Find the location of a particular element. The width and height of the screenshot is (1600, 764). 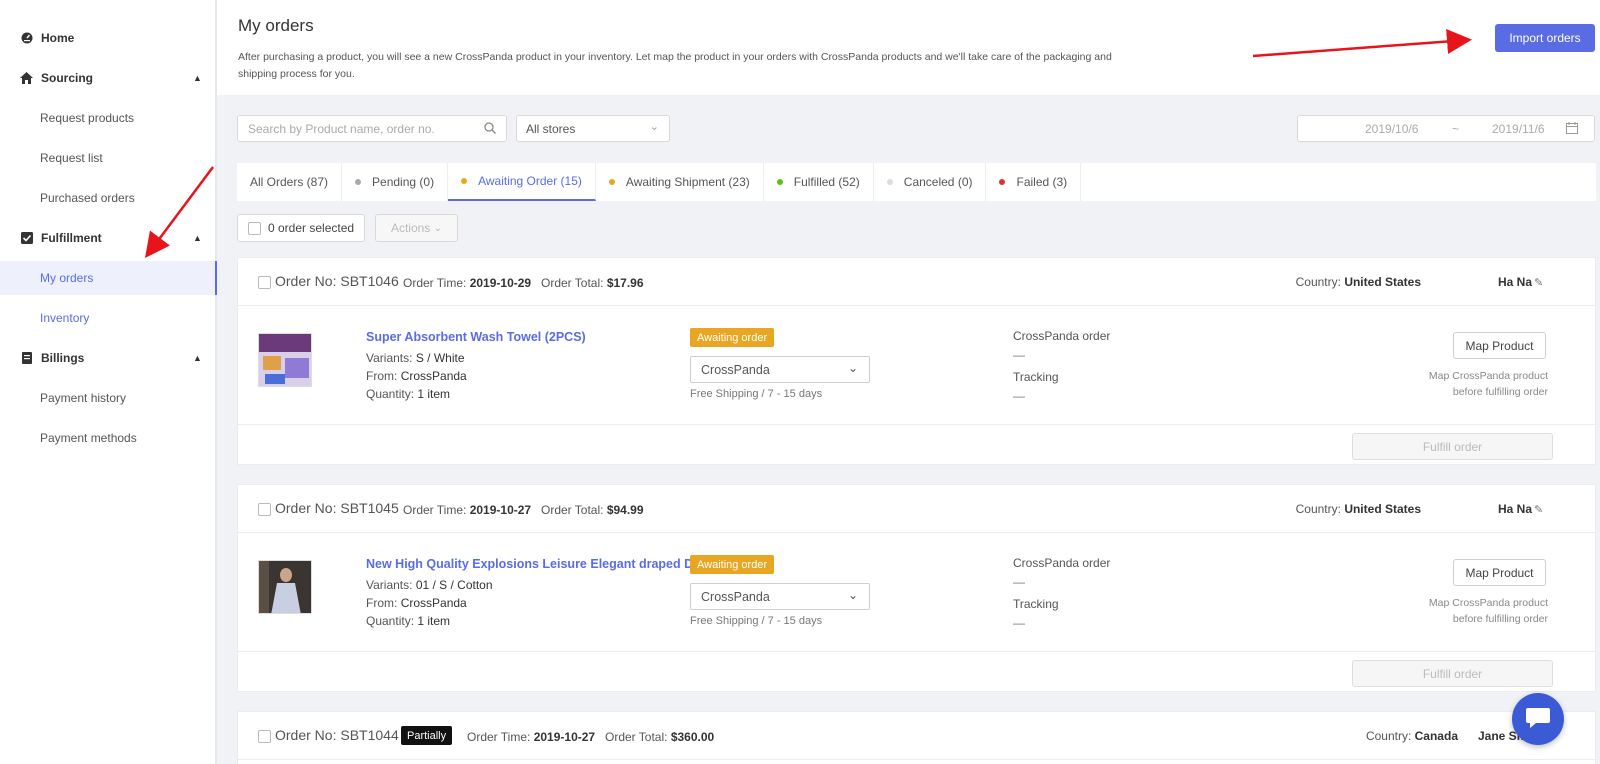

order-number: Order No: SBT1044 is located at coordinates (337, 735).